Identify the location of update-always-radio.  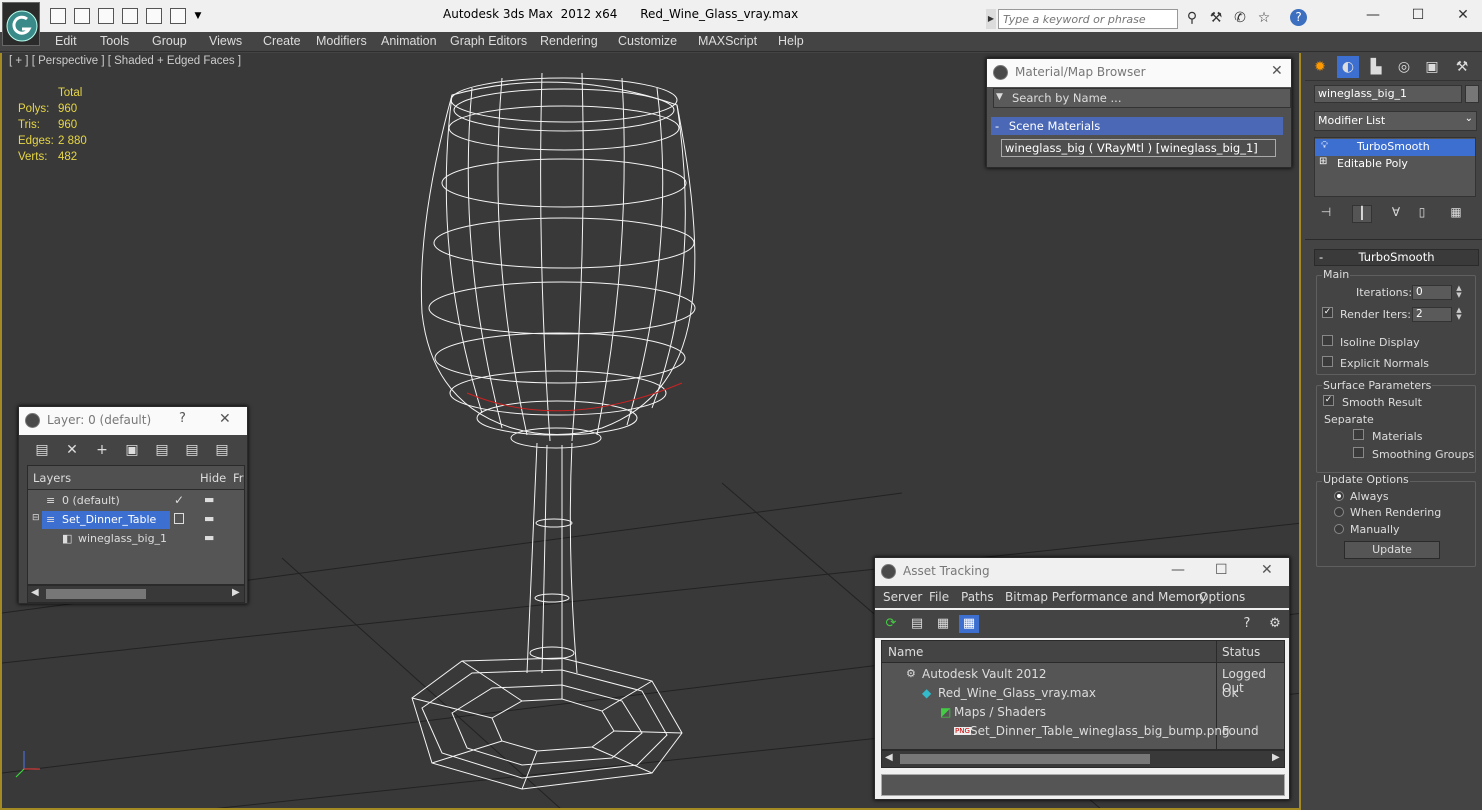
(1339, 496).